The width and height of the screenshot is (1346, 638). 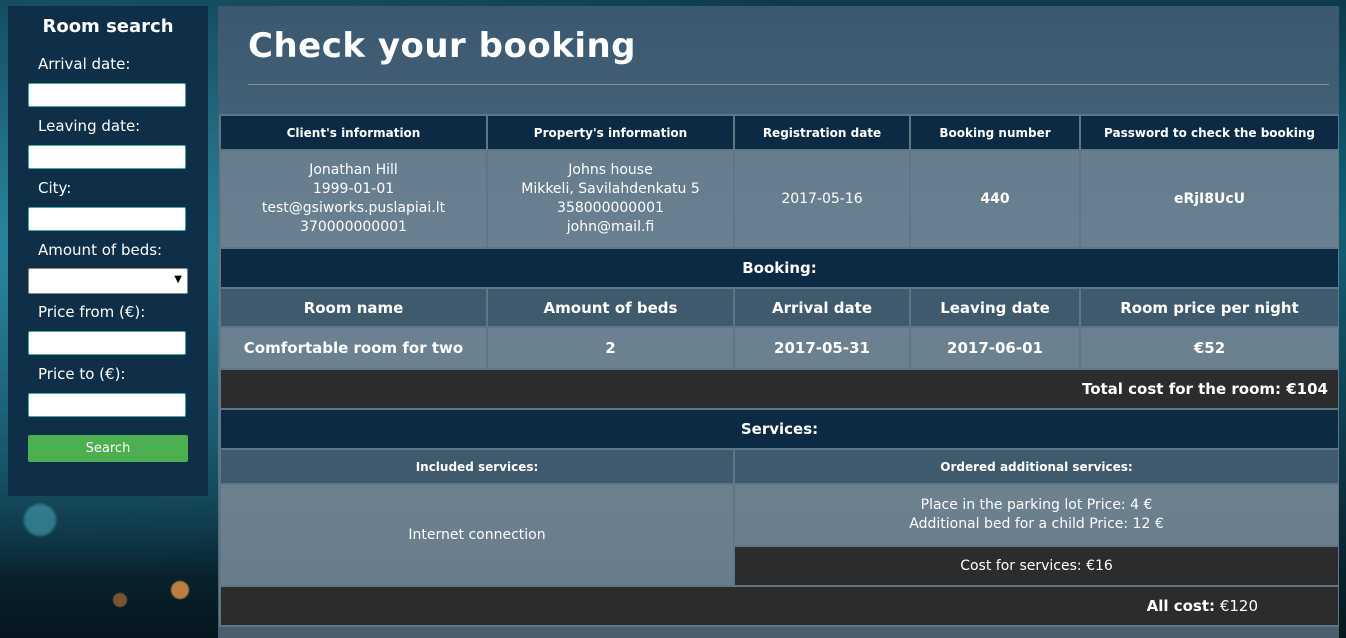 What do you see at coordinates (610, 348) in the screenshot?
I see `room-beds: 2` at bounding box center [610, 348].